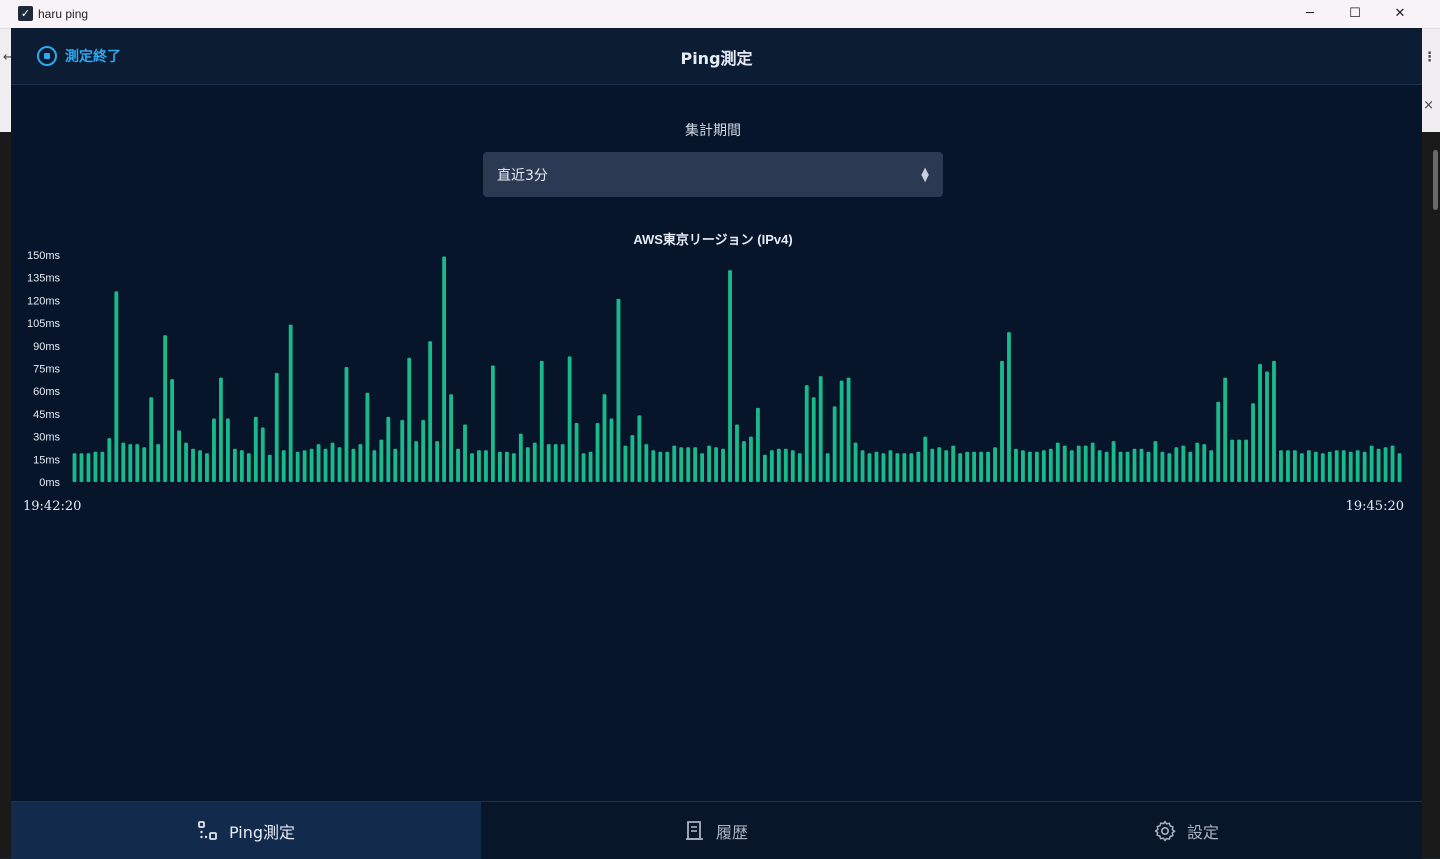 The width and height of the screenshot is (1440, 859). I want to click on y-tick-label: 135ms, so click(44, 279).